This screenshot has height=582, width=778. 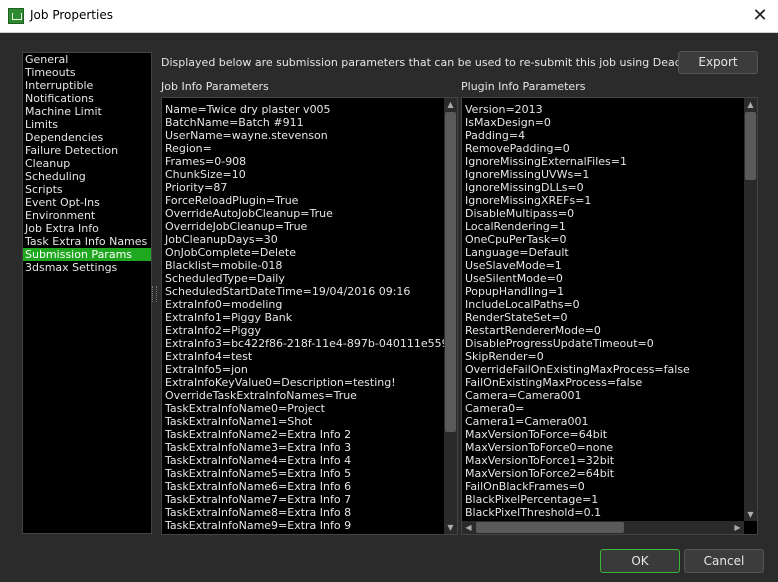 What do you see at coordinates (261, 395) in the screenshot?
I see `param-line: OverrideTaskExtraInfoNames=True` at bounding box center [261, 395].